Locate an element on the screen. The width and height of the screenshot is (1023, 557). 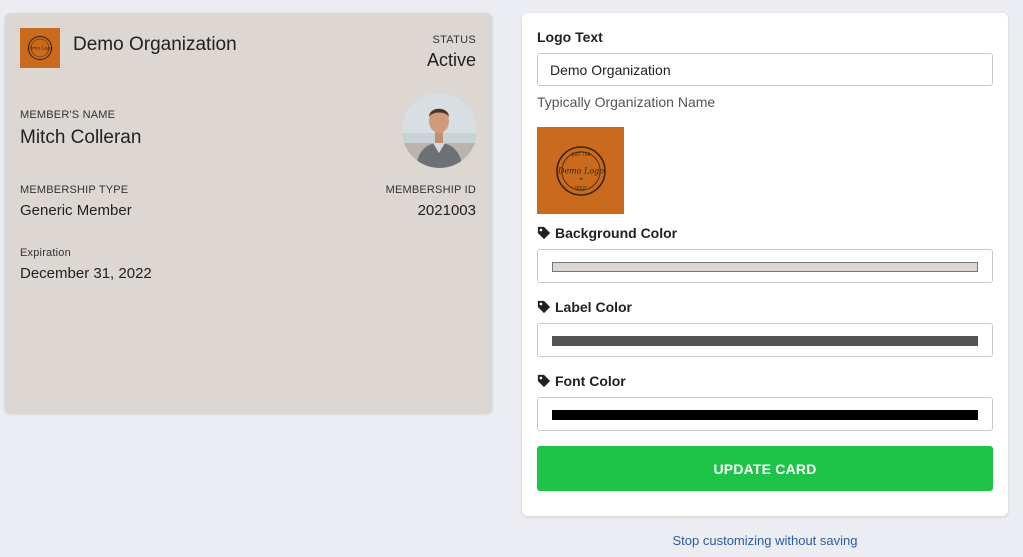
logo-text-input is located at coordinates (765, 69).